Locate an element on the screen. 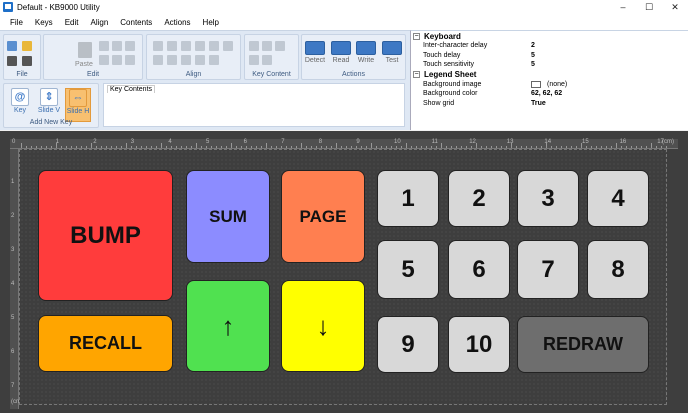  content-image-icon is located at coordinates (267, 46).